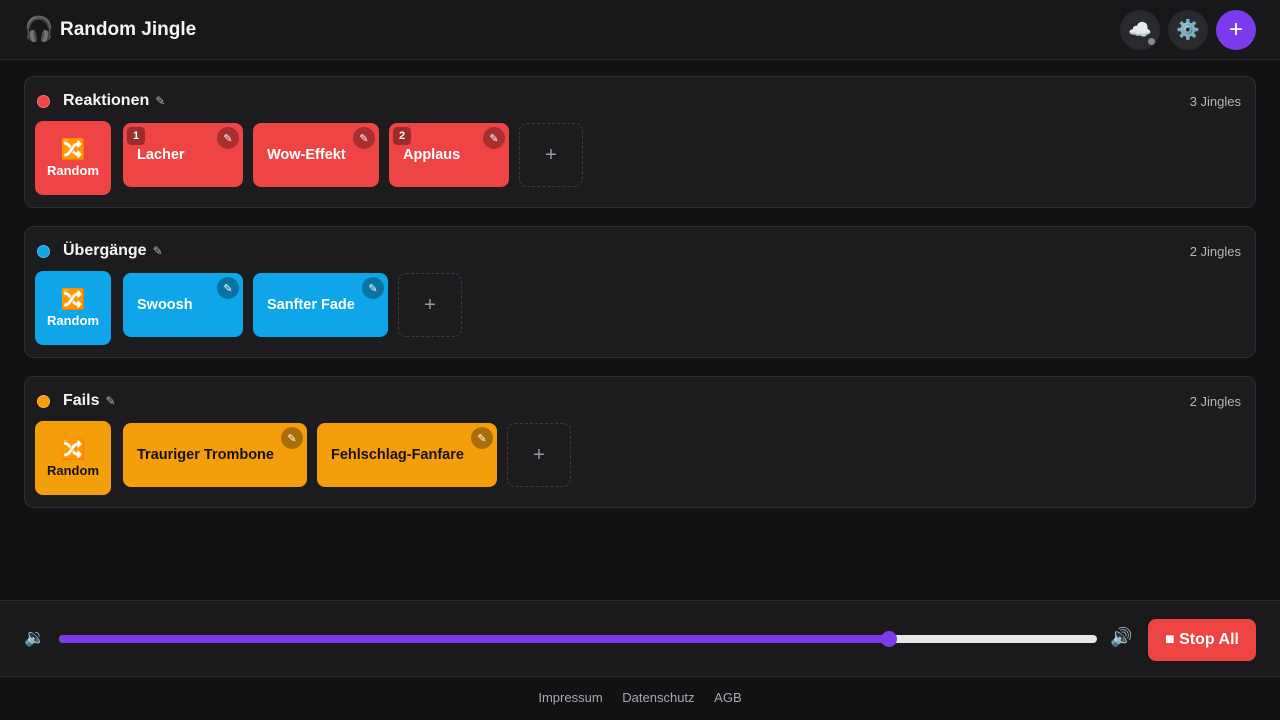  I want to click on jingle-button: Wow-Effekt ✎, so click(316, 155).